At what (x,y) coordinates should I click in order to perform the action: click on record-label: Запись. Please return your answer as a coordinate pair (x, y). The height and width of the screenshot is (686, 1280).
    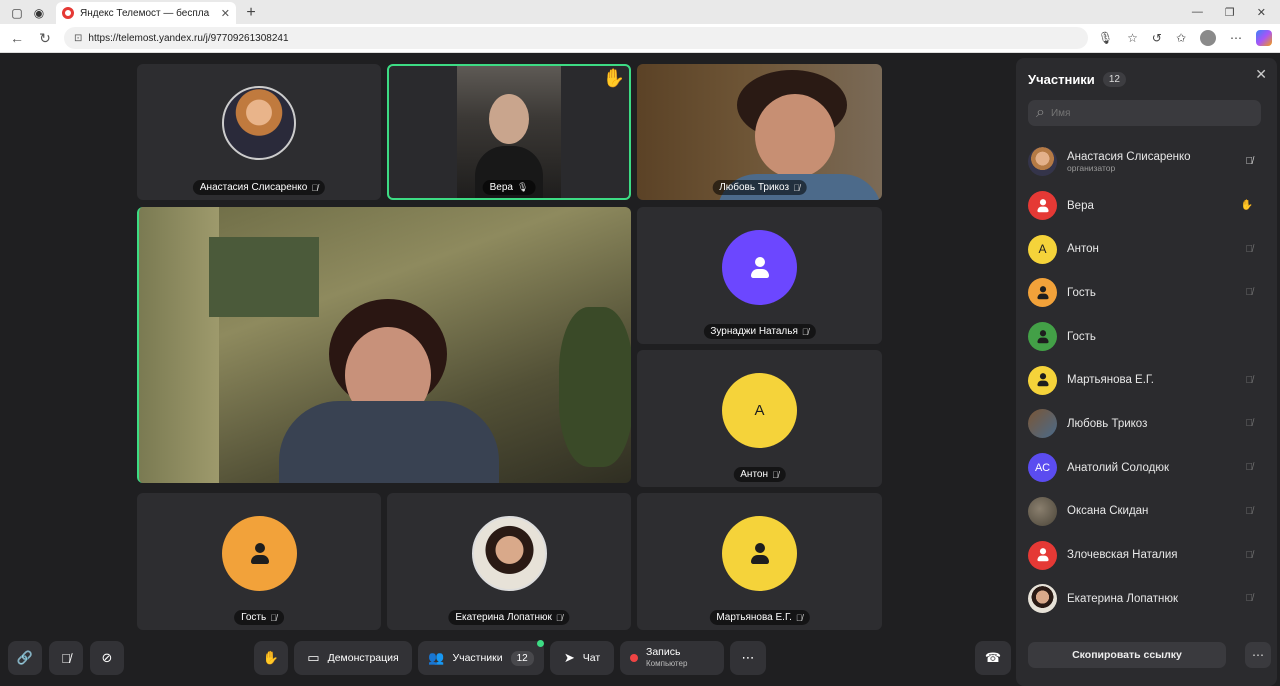
    Looking at the image, I should click on (663, 652).